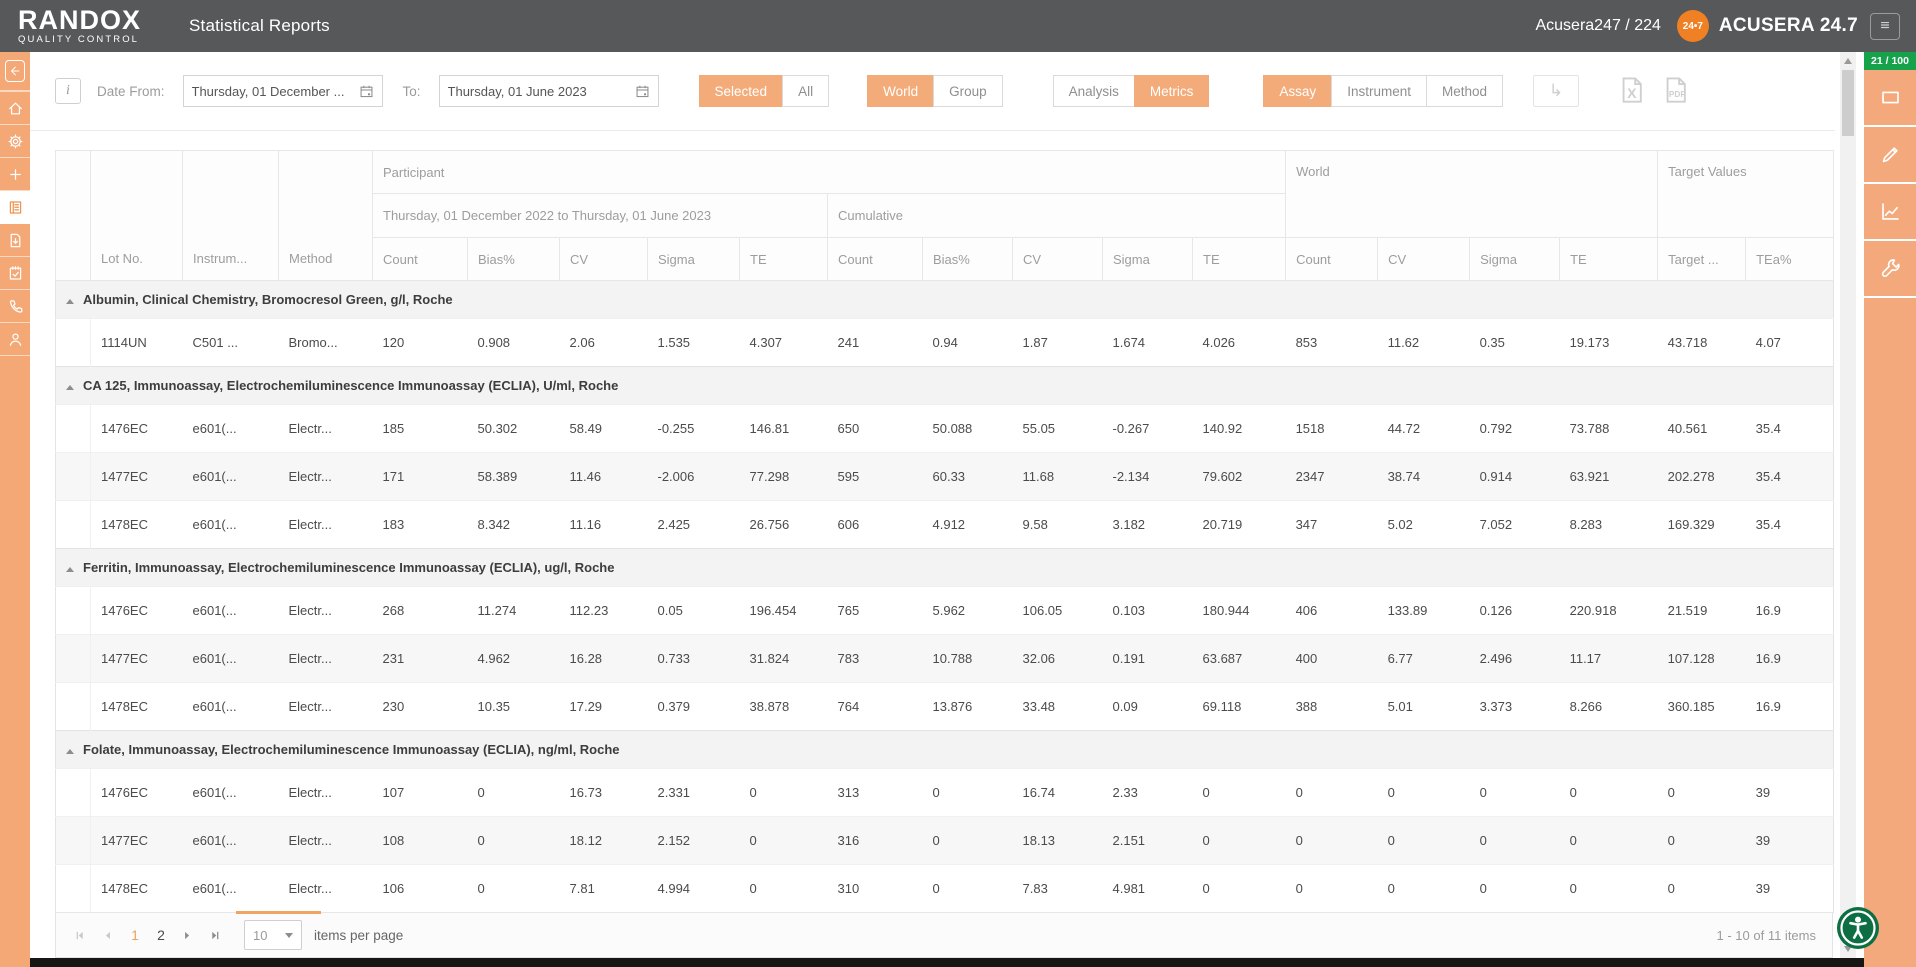 The height and width of the screenshot is (967, 1916). Describe the element at coordinates (278, 912) in the screenshot. I see `pager-indicator` at that location.